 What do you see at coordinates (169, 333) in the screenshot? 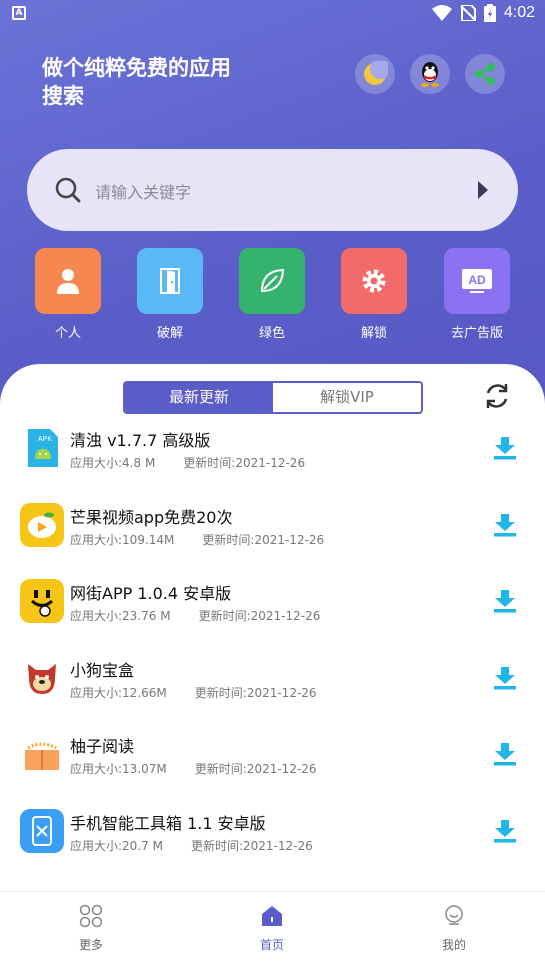
I see `category-label: 破解` at bounding box center [169, 333].